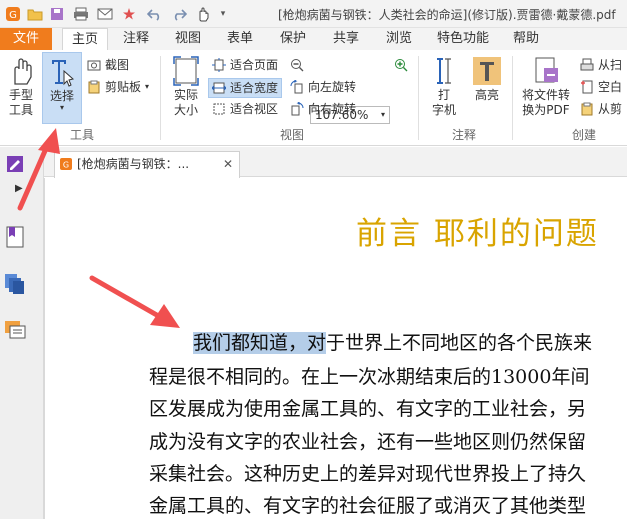 Image resolution: width=627 pixels, height=519 pixels. What do you see at coordinates (108, 65) in the screenshot?
I see `screenshot-button: 截图` at bounding box center [108, 65].